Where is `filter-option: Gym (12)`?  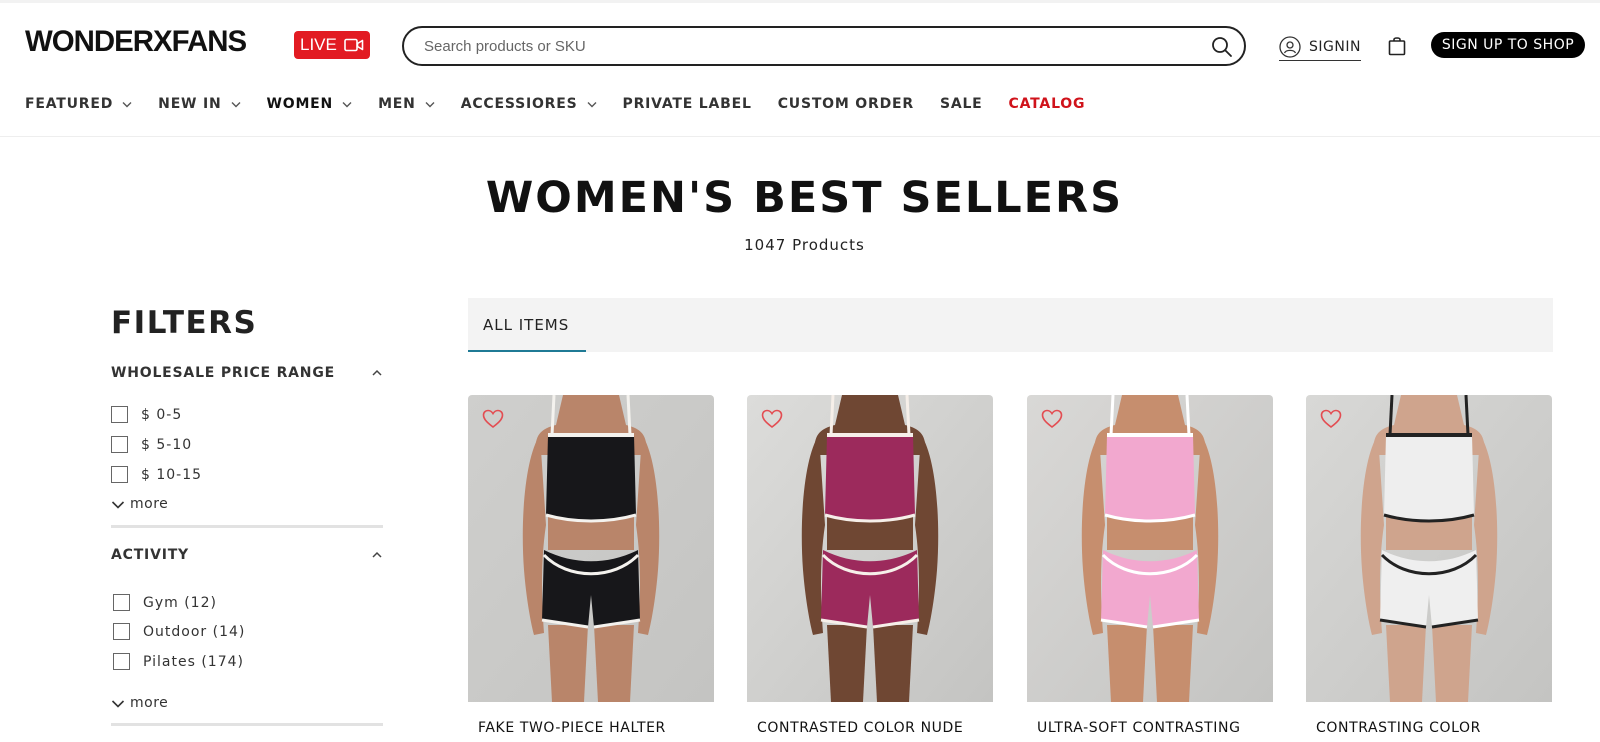
filter-option: Gym (12) is located at coordinates (165, 602).